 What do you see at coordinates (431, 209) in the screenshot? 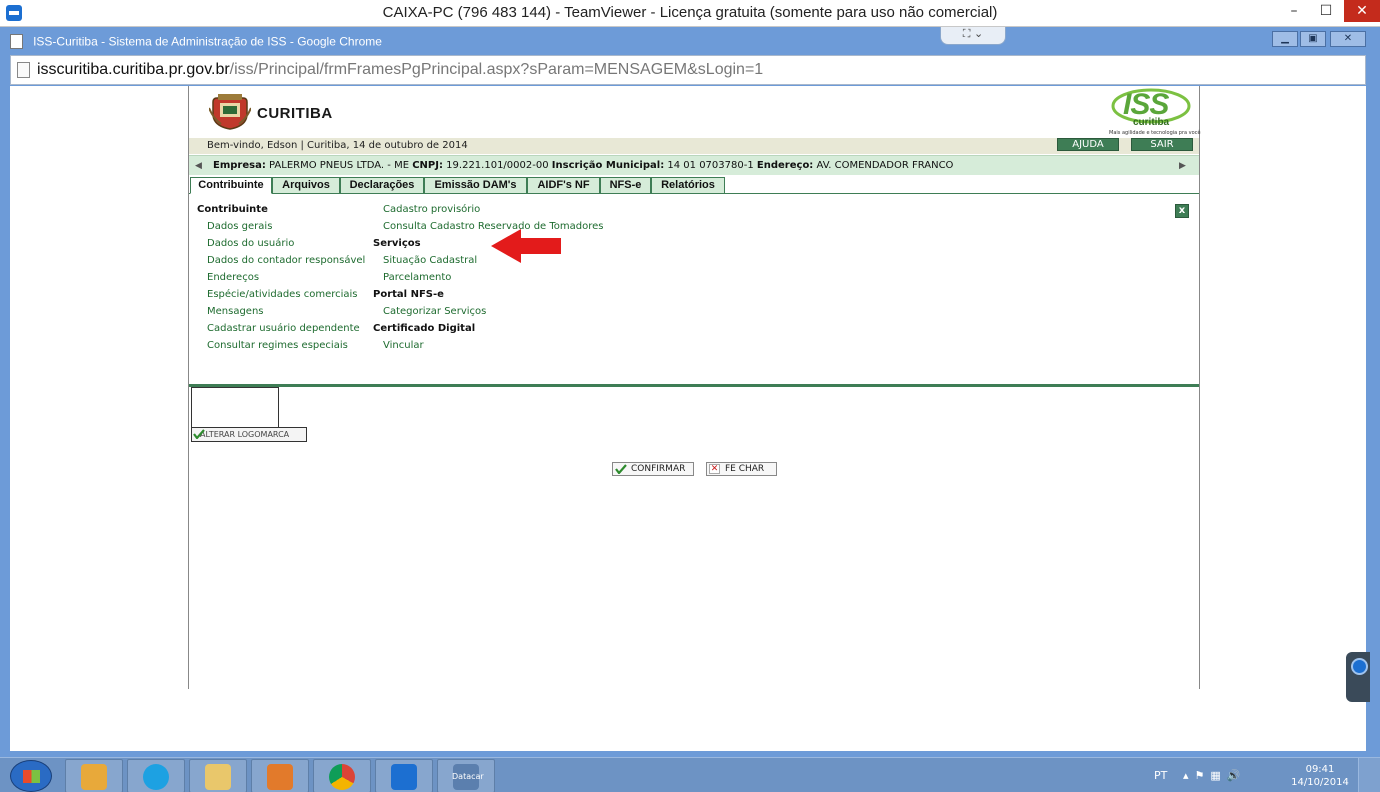
I see `menu-item-cadastro-provisorio: Cadastro provisório` at bounding box center [431, 209].